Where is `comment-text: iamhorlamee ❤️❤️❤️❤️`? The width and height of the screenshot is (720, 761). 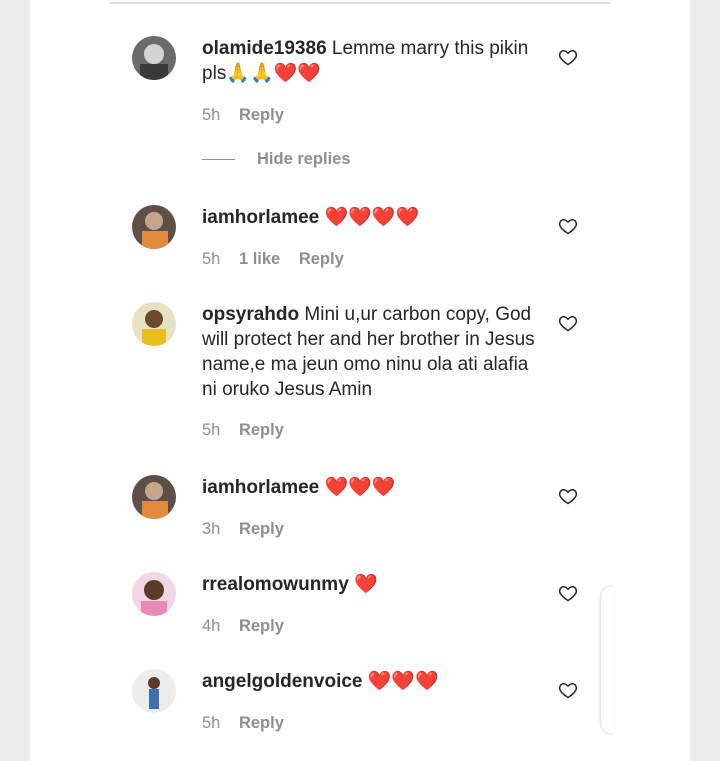
comment-text: iamhorlamee ❤️❤️❤️❤️ is located at coordinates (372, 217).